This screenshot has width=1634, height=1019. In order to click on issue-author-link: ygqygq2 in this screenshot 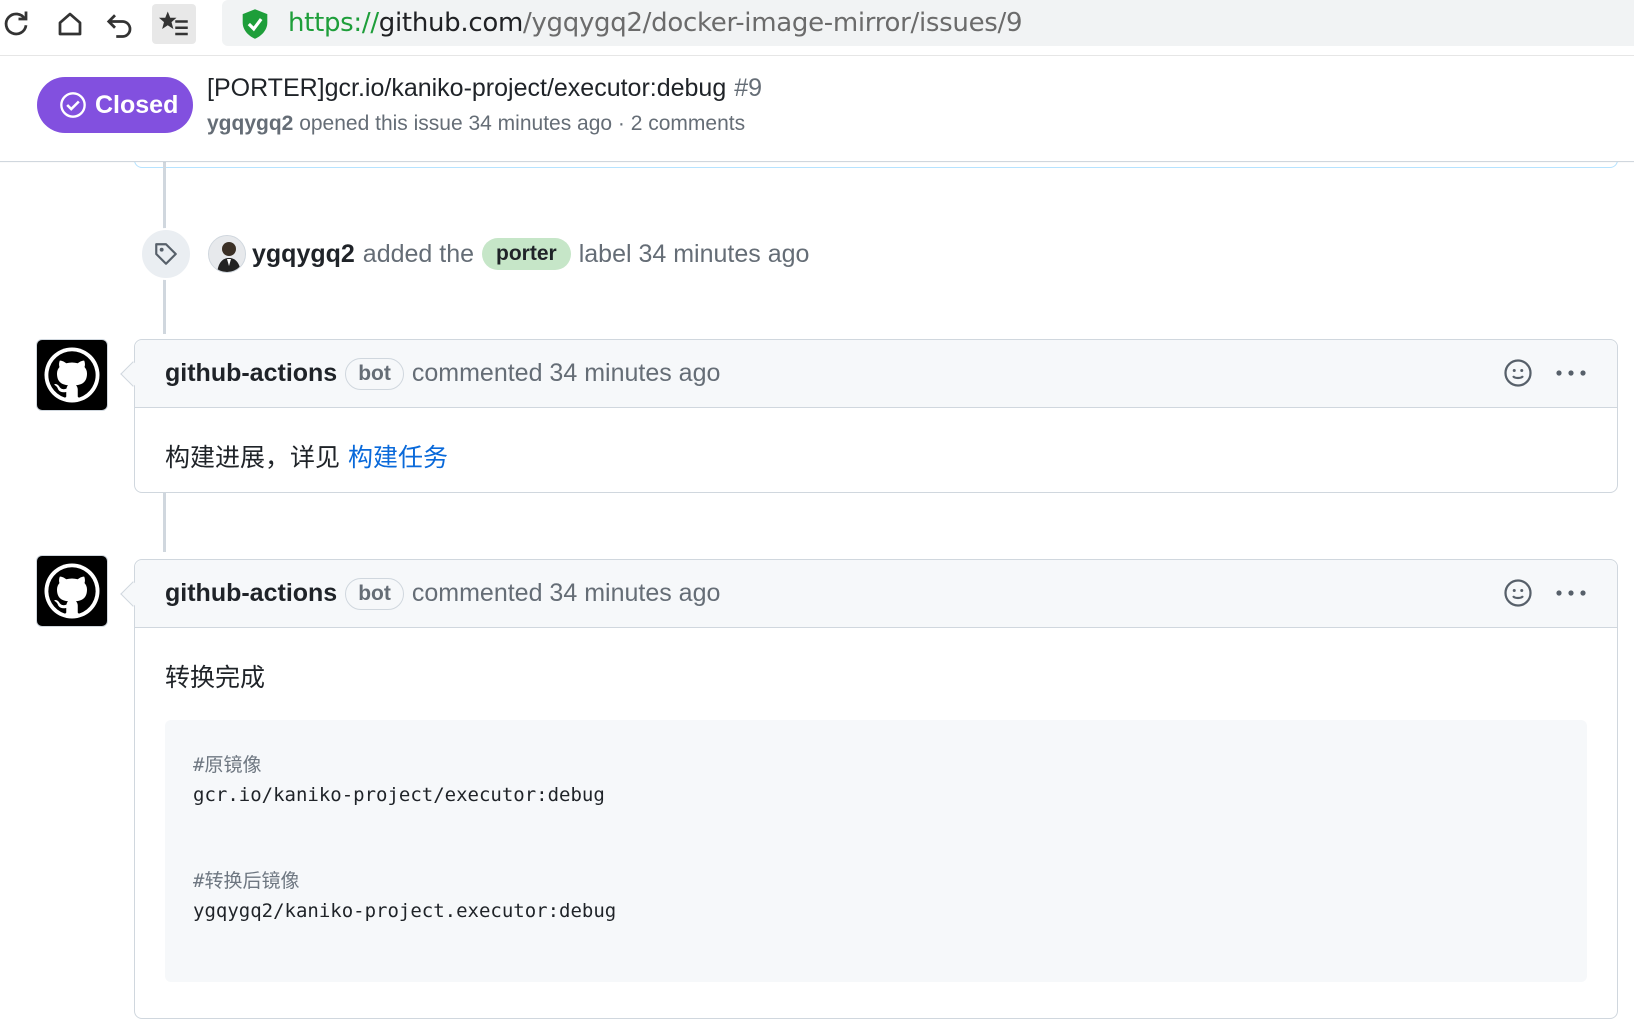, I will do `click(250, 123)`.